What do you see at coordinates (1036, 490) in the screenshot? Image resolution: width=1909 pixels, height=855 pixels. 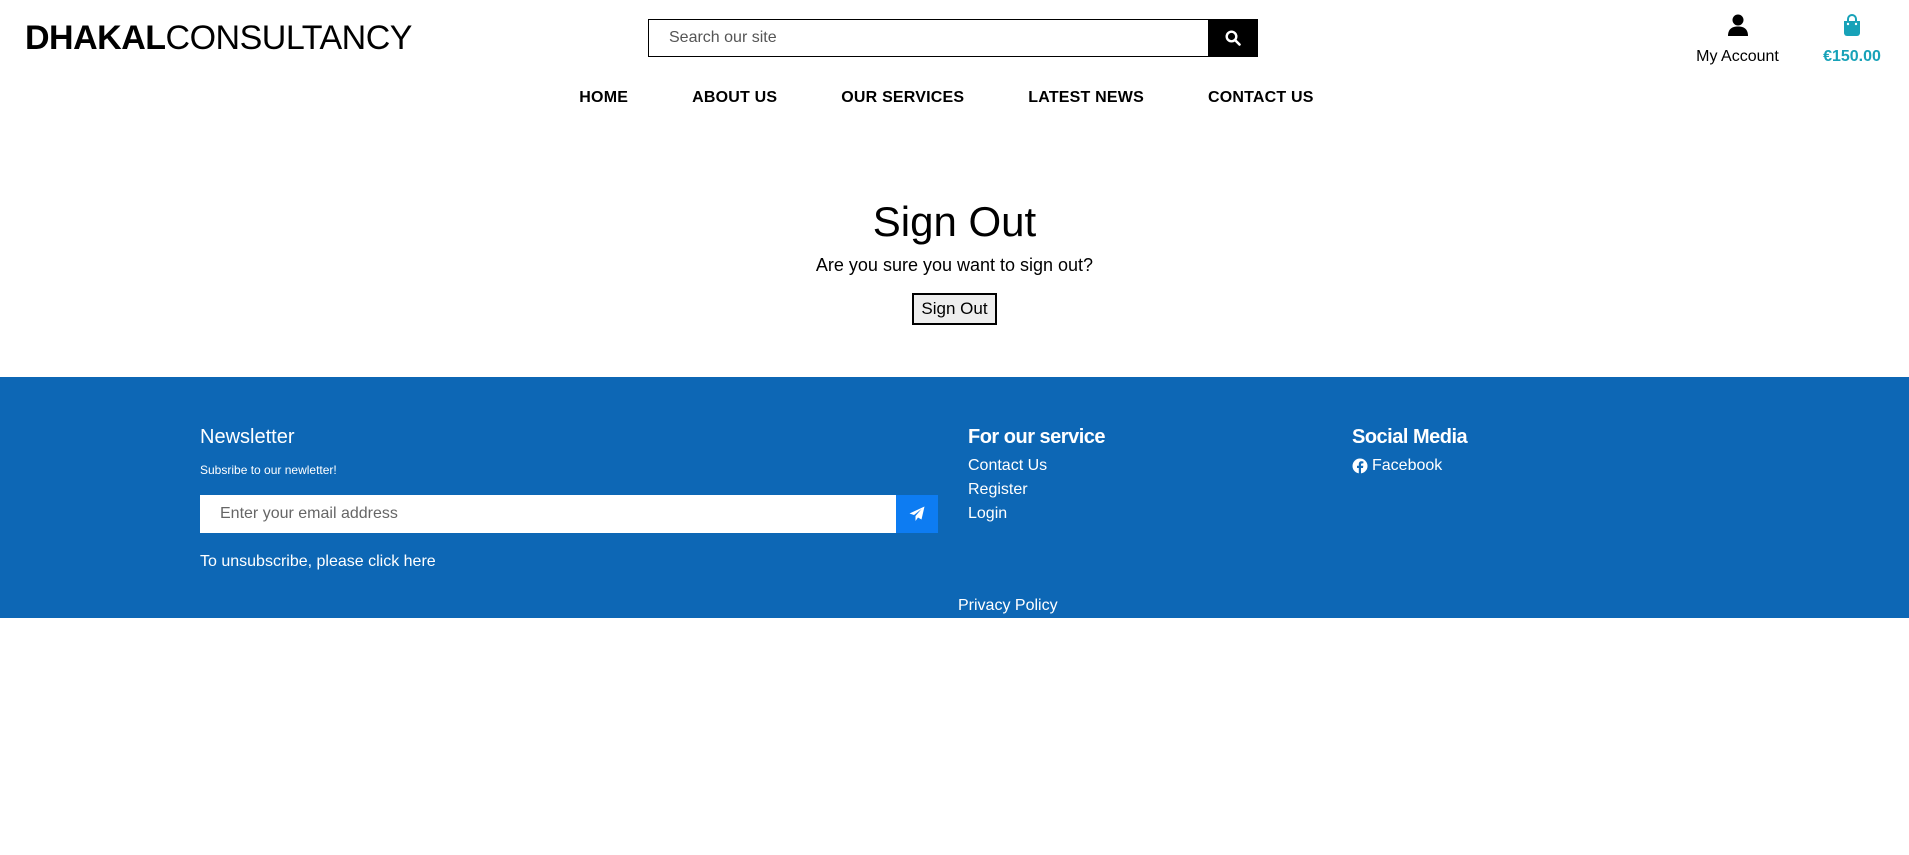 I see `service-links: Contact Us Register Login` at bounding box center [1036, 490].